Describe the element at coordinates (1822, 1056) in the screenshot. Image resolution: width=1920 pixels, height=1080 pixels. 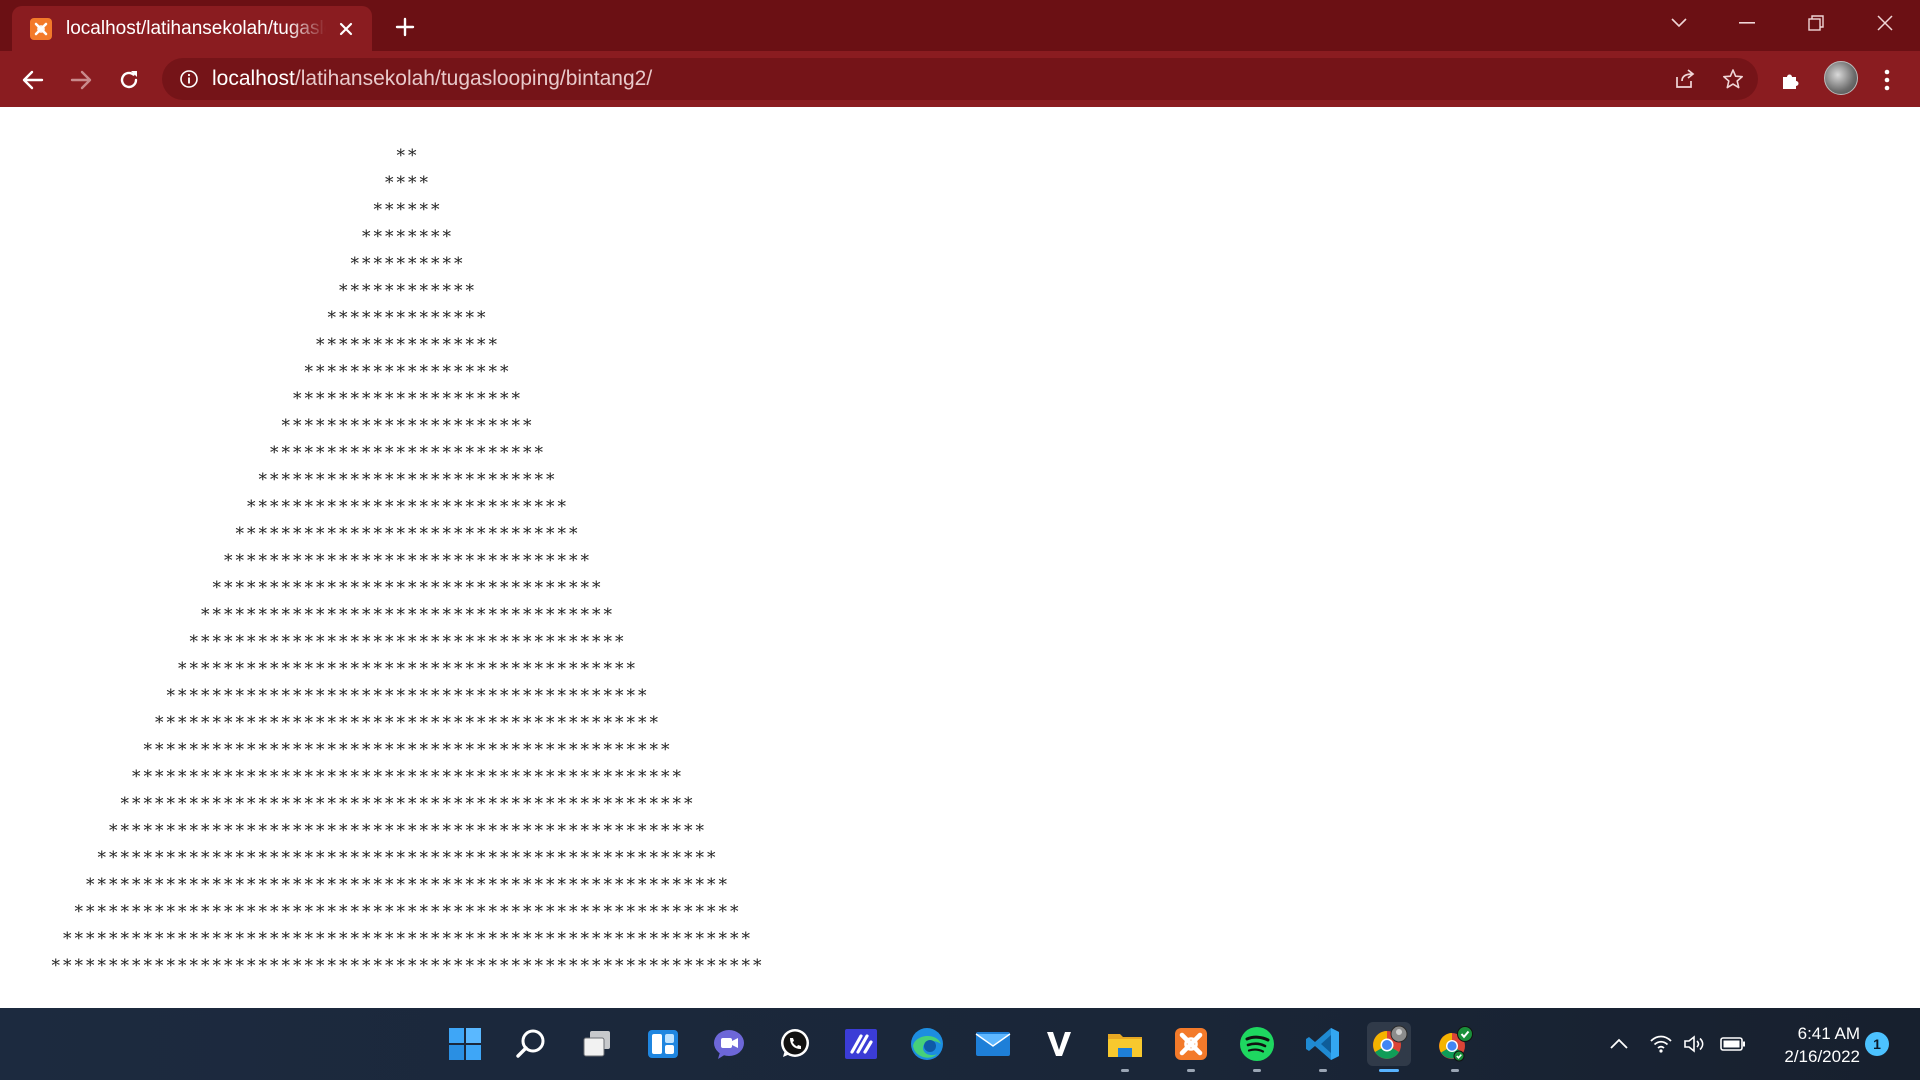
I see `clock-date: 2/16/2022` at that location.